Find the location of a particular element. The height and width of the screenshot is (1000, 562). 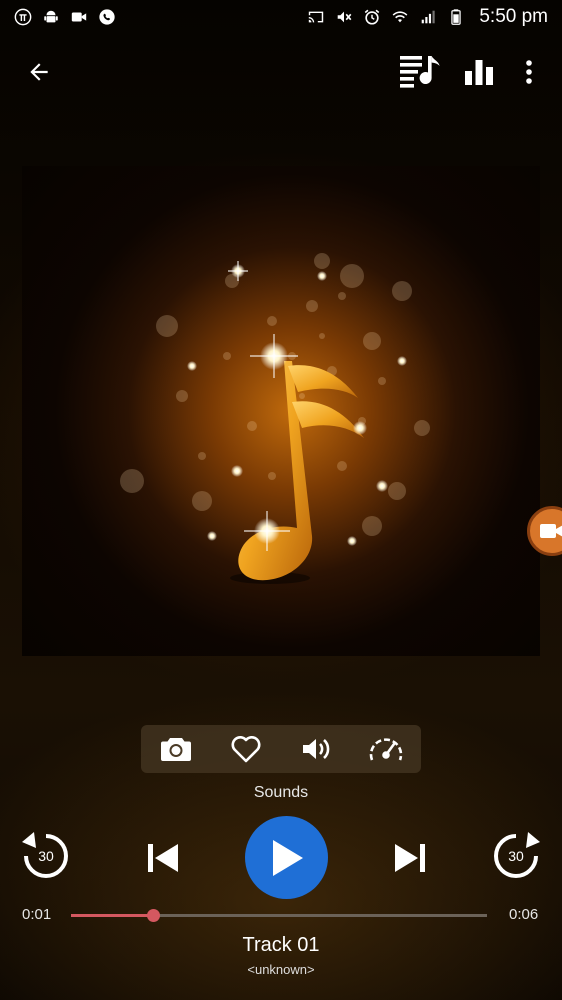

playlist-icon is located at coordinates (420, 72).